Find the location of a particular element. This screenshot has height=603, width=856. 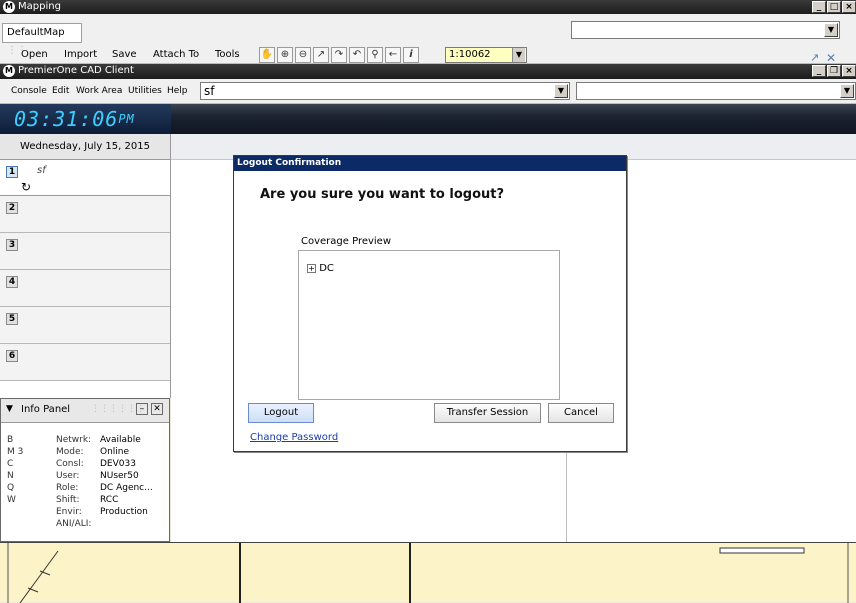

clock-time: 03:31:06 is located at coordinates (66, 119).